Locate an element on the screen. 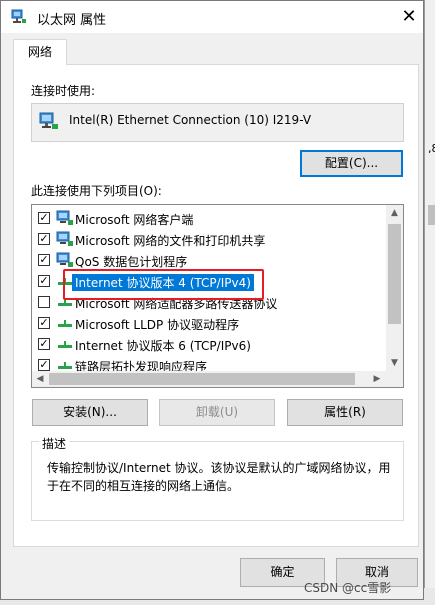  close-icon: ✕ is located at coordinates (409, 17).